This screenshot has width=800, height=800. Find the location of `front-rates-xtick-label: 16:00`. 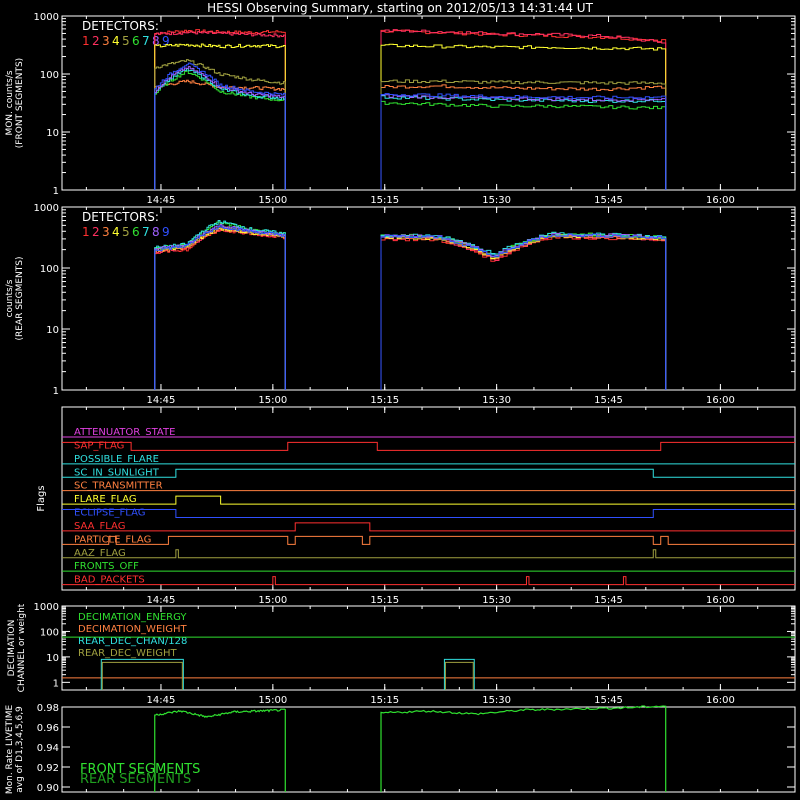

front-rates-xtick-label: 16:00 is located at coordinates (720, 200).